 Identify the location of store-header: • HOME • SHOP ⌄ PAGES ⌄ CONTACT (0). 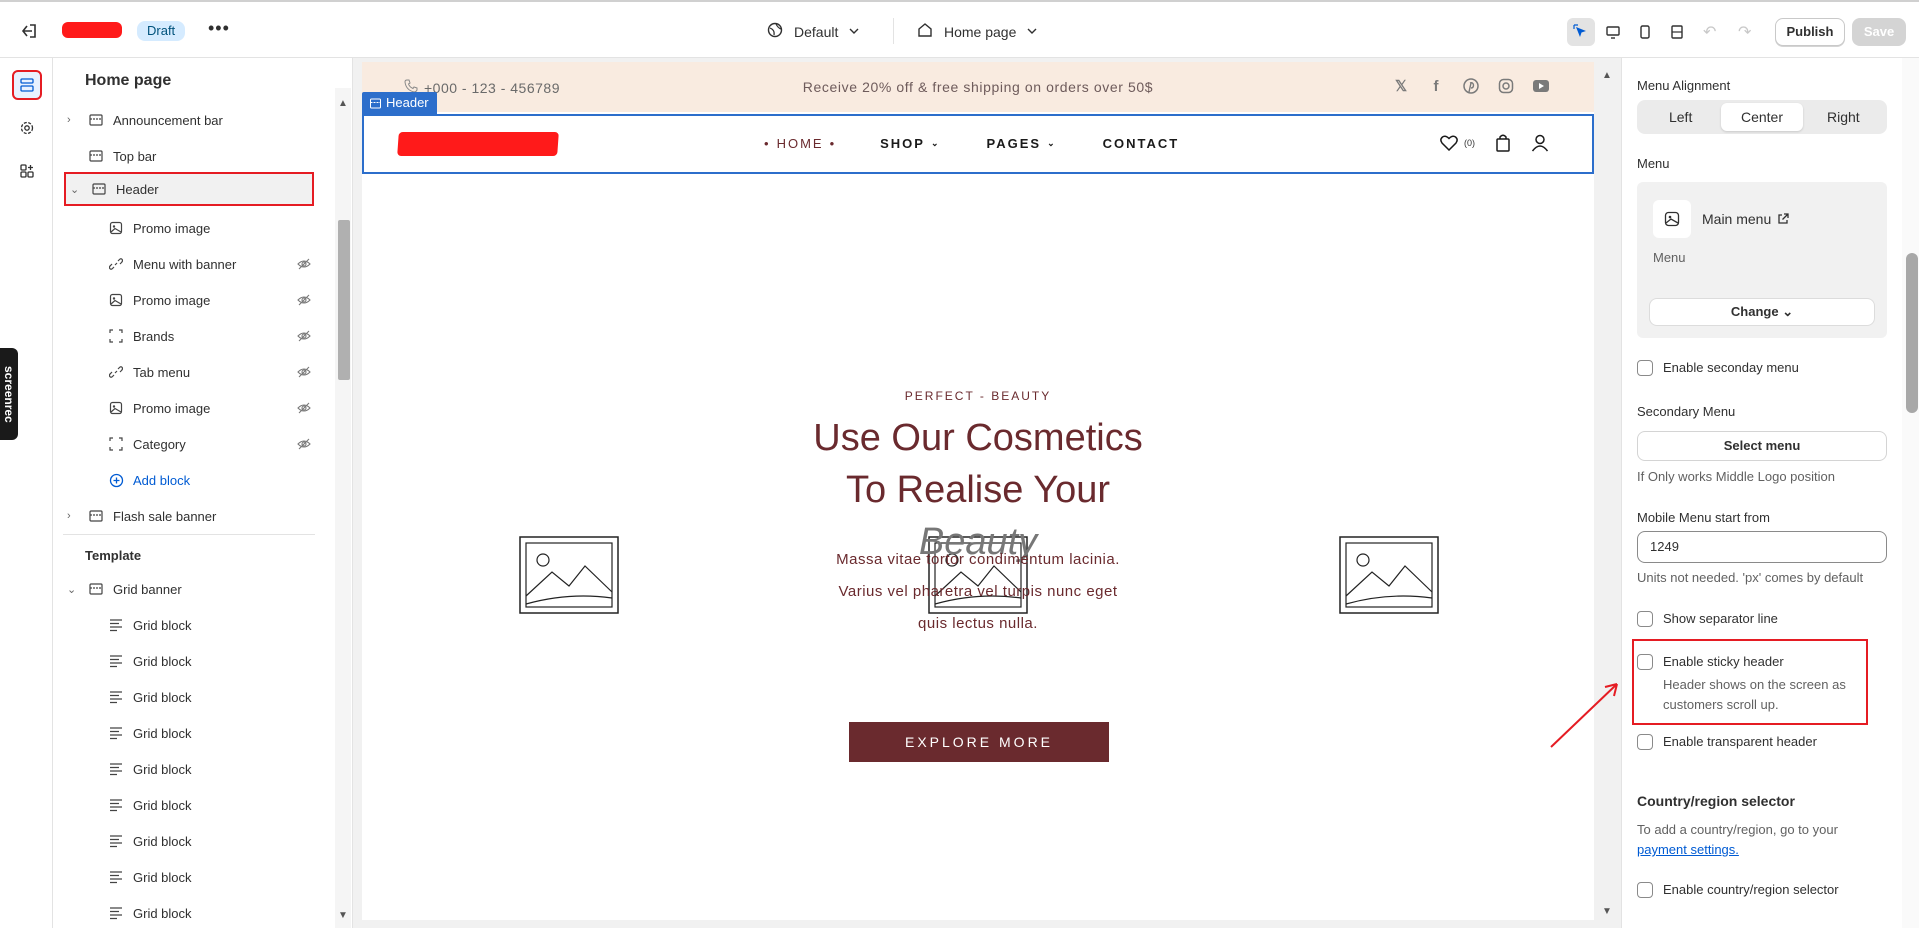
(978, 144).